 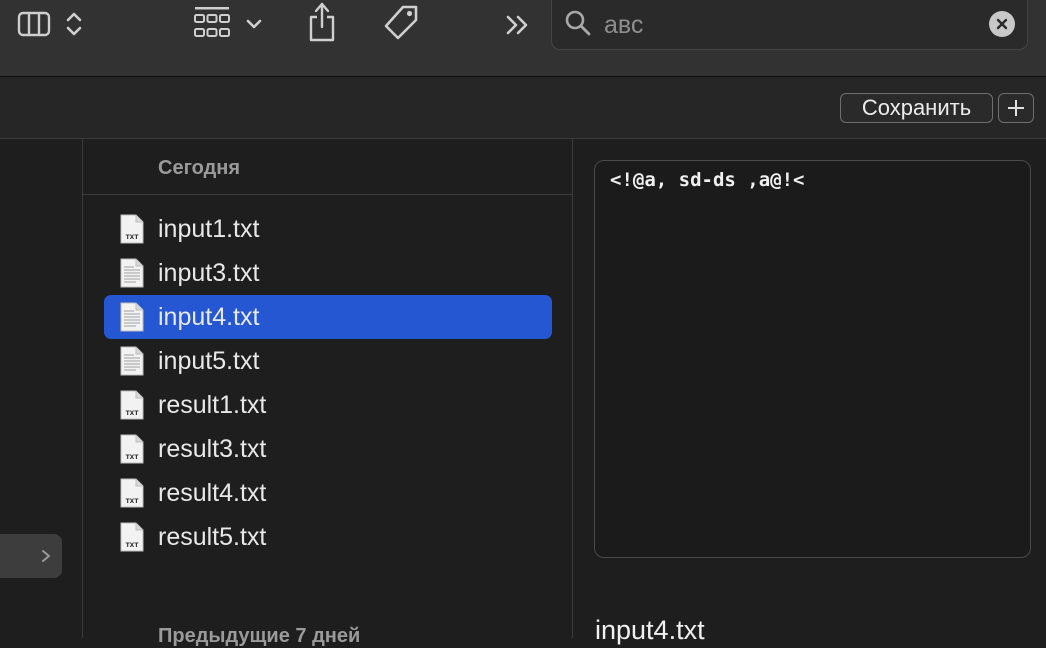 I want to click on file-item: input5.txt, so click(x=328, y=361).